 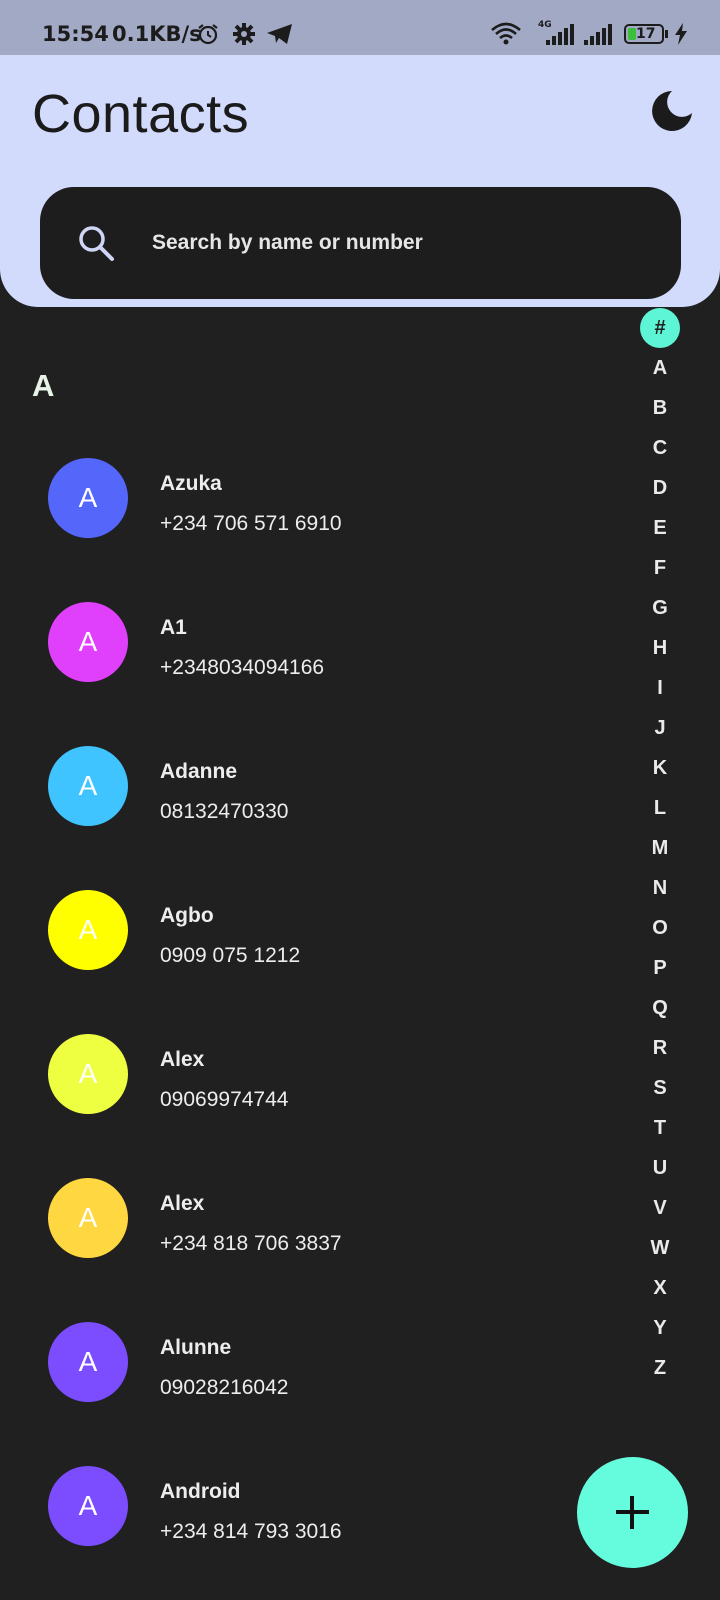 What do you see at coordinates (224, 811) in the screenshot?
I see `contact-phone: 08132470330` at bounding box center [224, 811].